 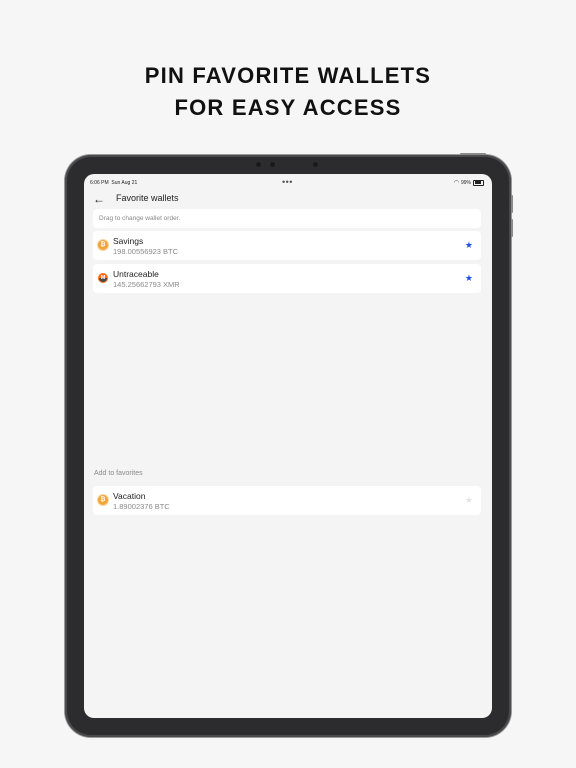 I want to click on headline-line-1: PIN FAVORITE WALLETS, so click(x=288, y=75).